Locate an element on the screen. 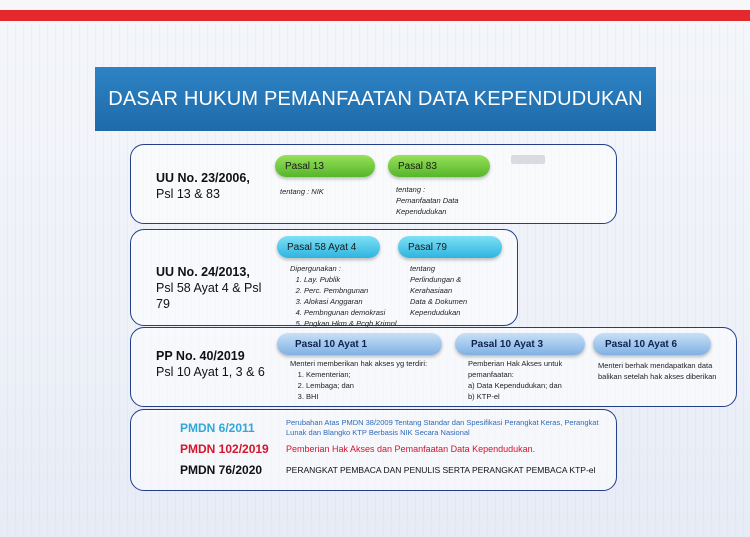 The image size is (750, 537). pill-pasal-10-ayat-6: Pasal 10 Ayat 6 is located at coordinates (652, 344).